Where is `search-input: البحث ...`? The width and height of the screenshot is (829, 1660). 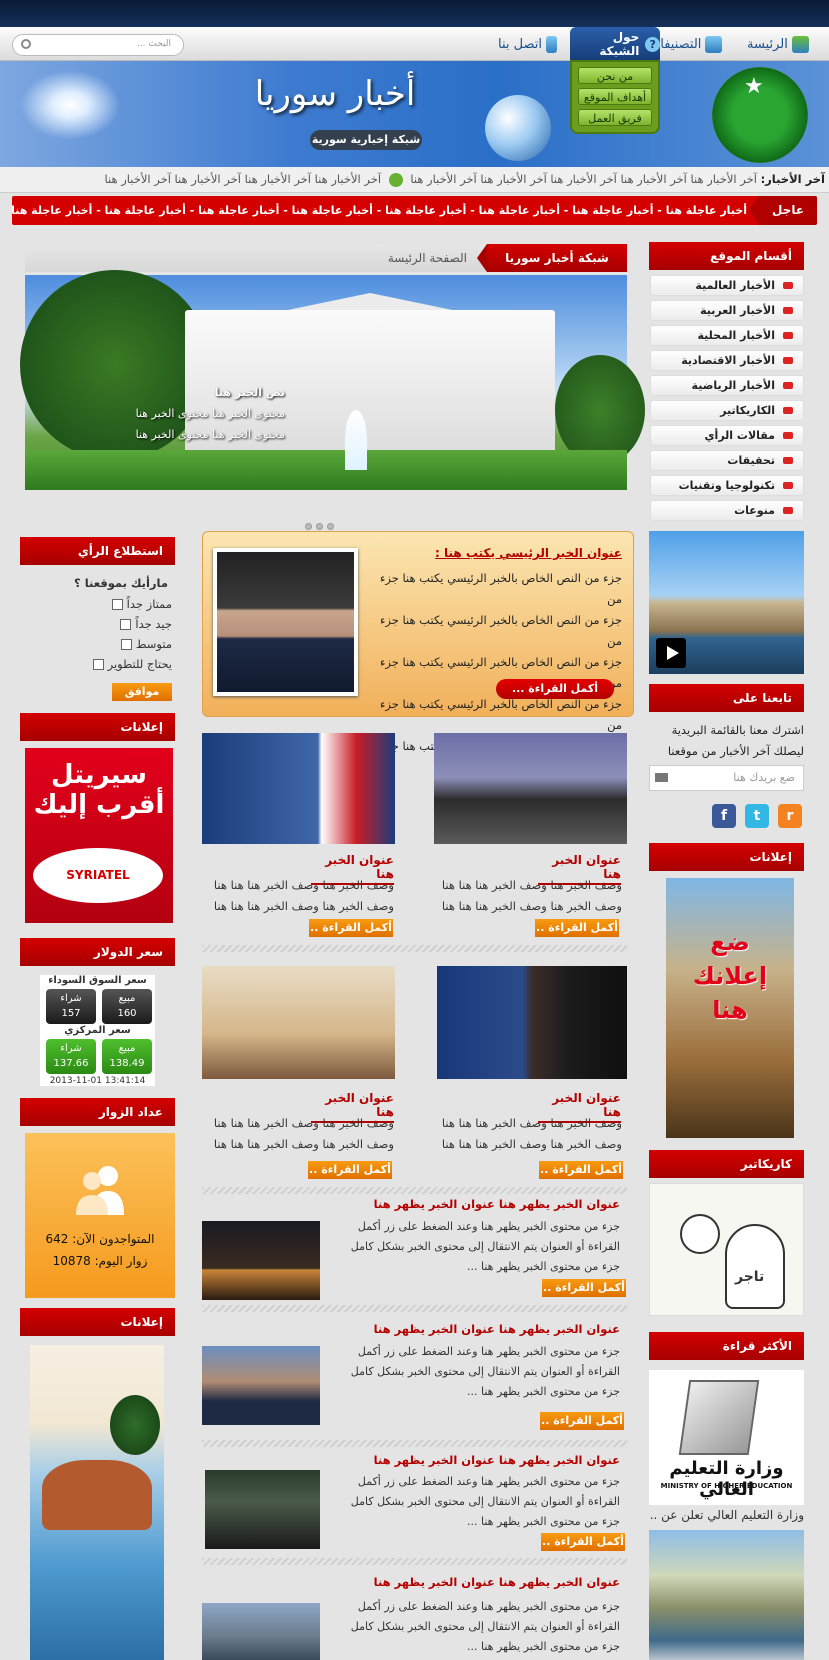
search-input: البحث ... is located at coordinates (98, 45).